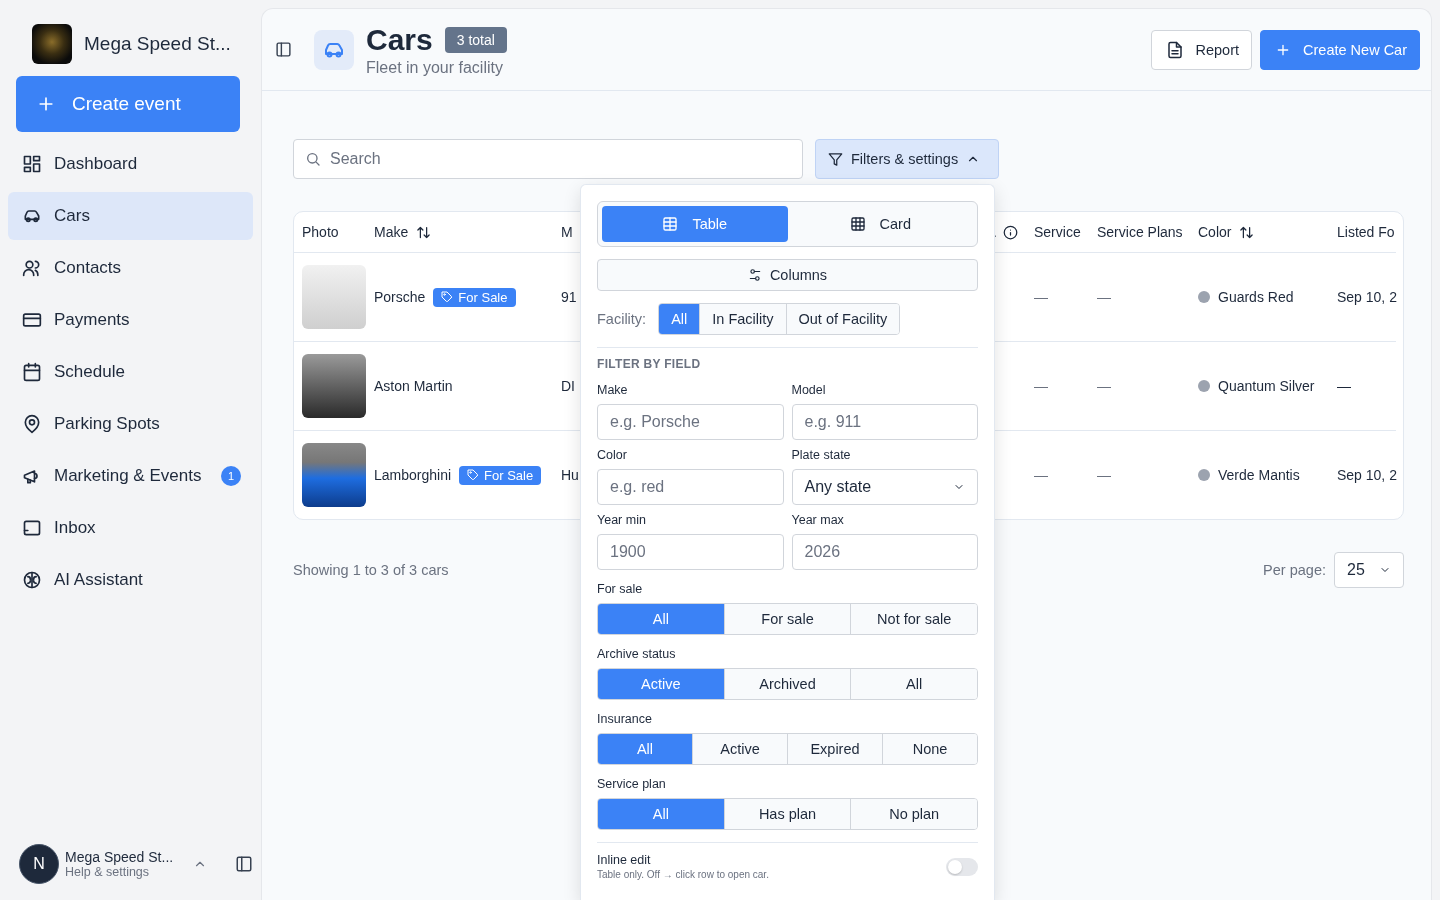  Describe the element at coordinates (880, 224) in the screenshot. I see `view-tab: Card` at that location.